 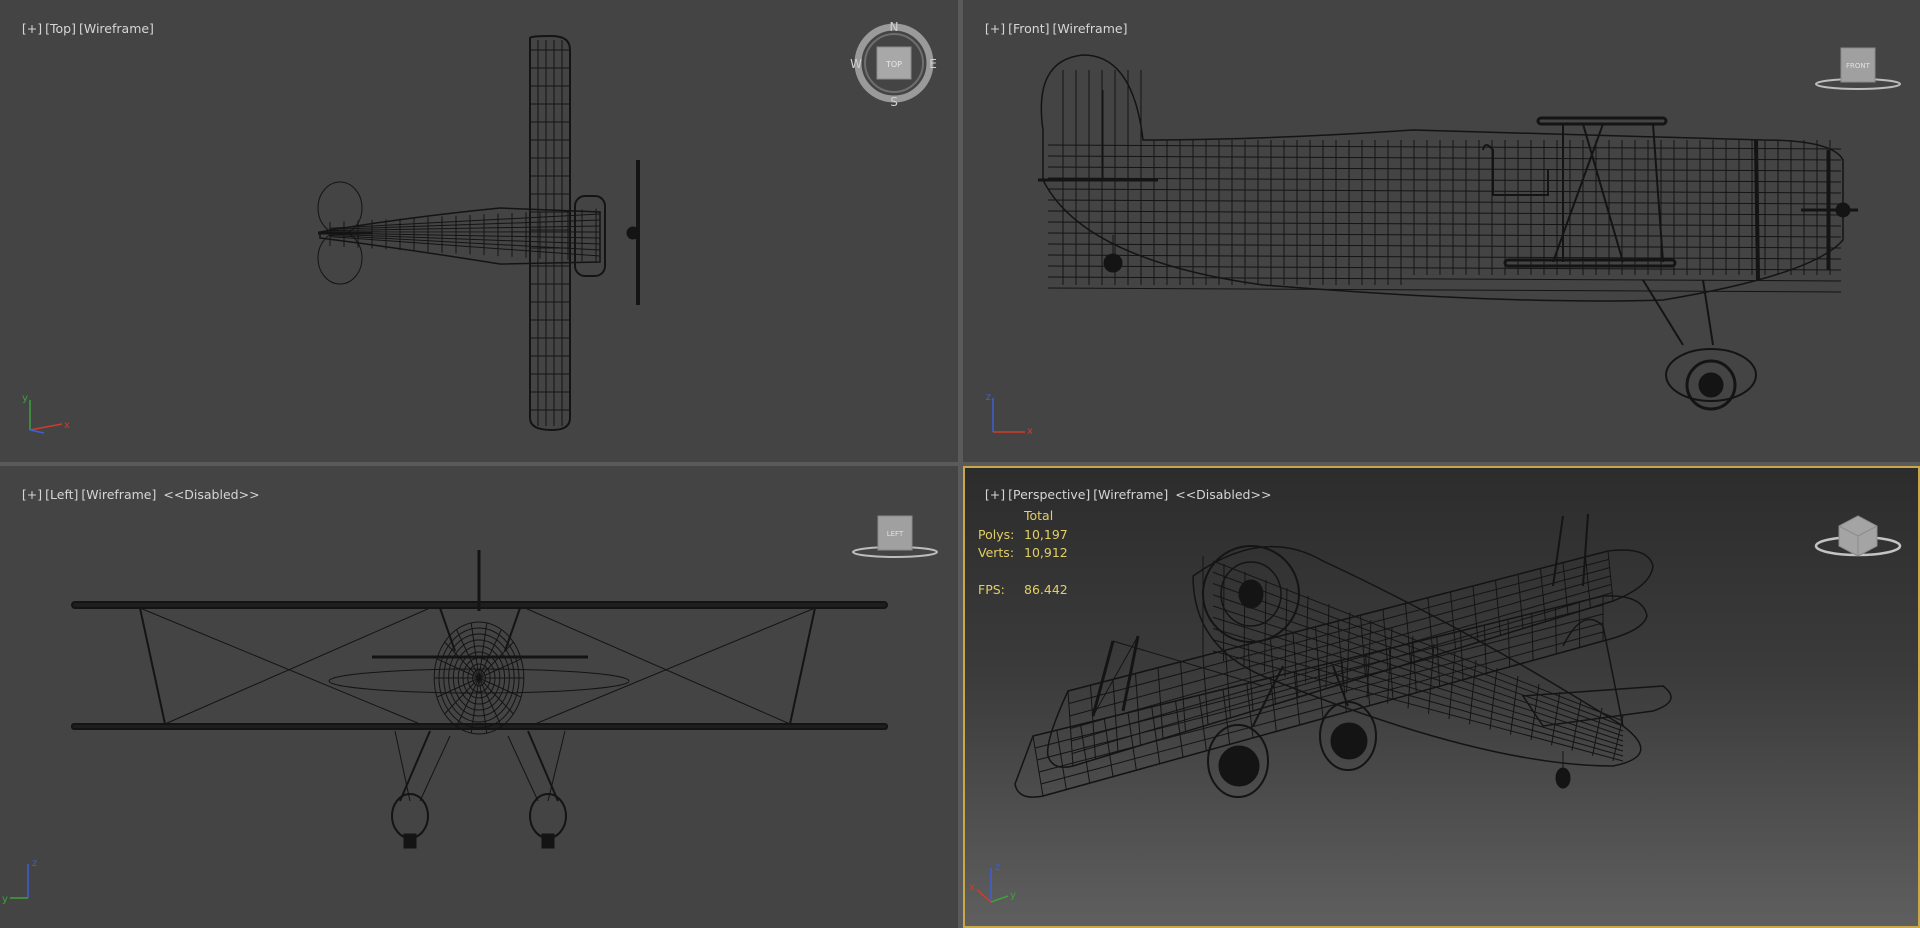 What do you see at coordinates (1009, 414) in the screenshot?
I see `axis-tripod: z x` at bounding box center [1009, 414].